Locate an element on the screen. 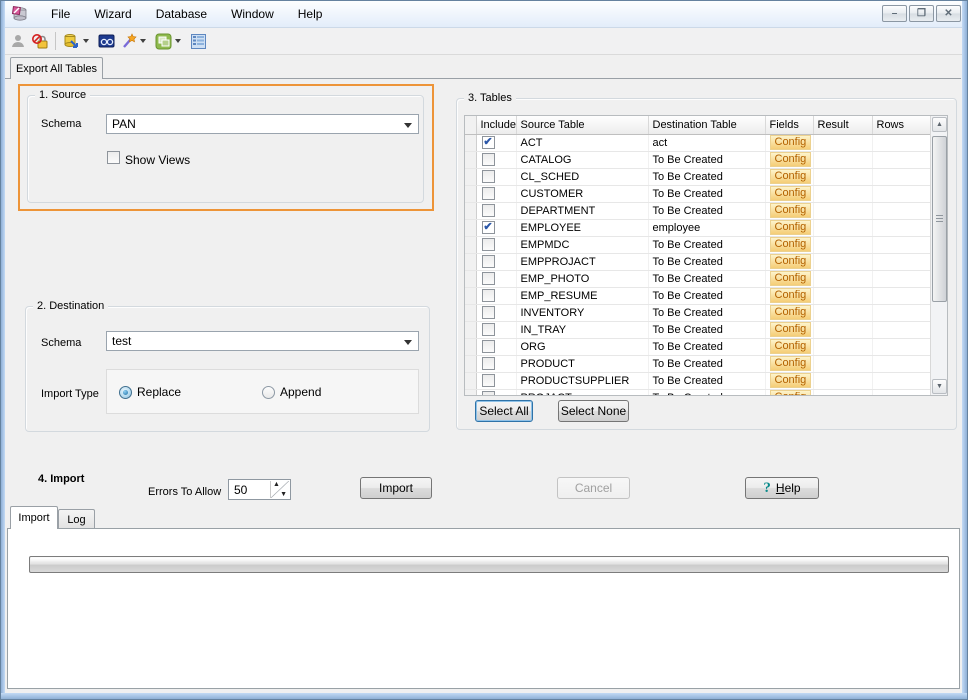 This screenshot has width=968, height=700. source-table-cell: INVENTORY is located at coordinates (582, 313).